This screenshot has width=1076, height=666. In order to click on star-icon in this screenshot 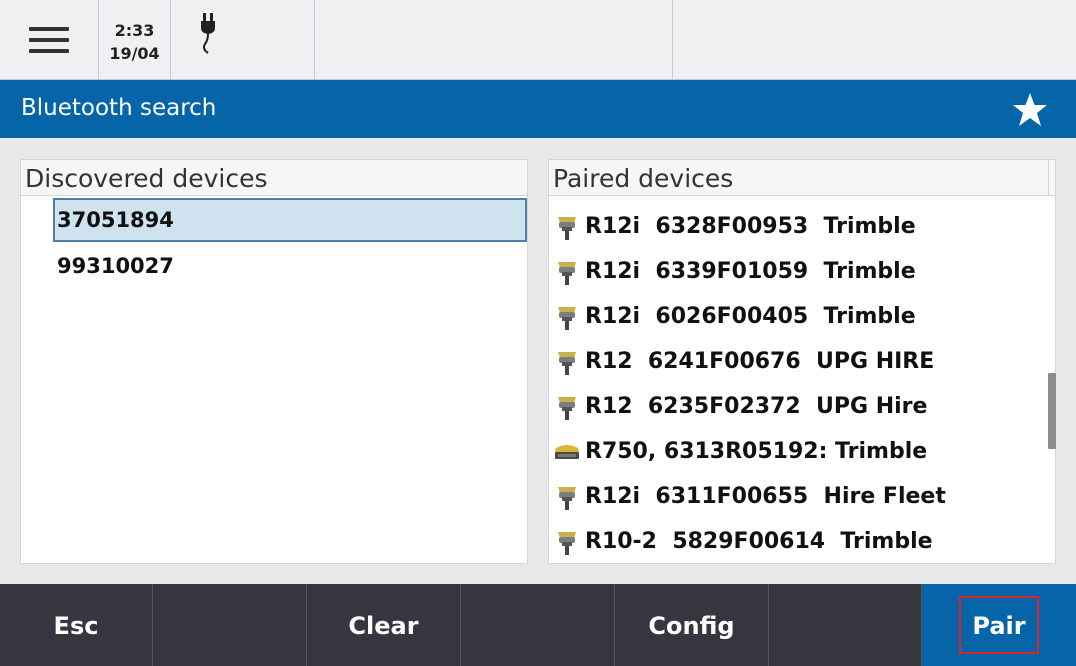, I will do `click(1030, 110)`.